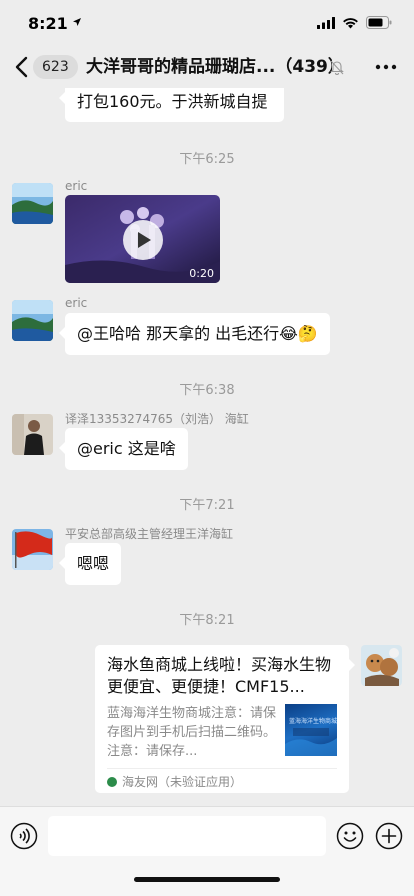  I want to click on battery-icon, so click(379, 22).